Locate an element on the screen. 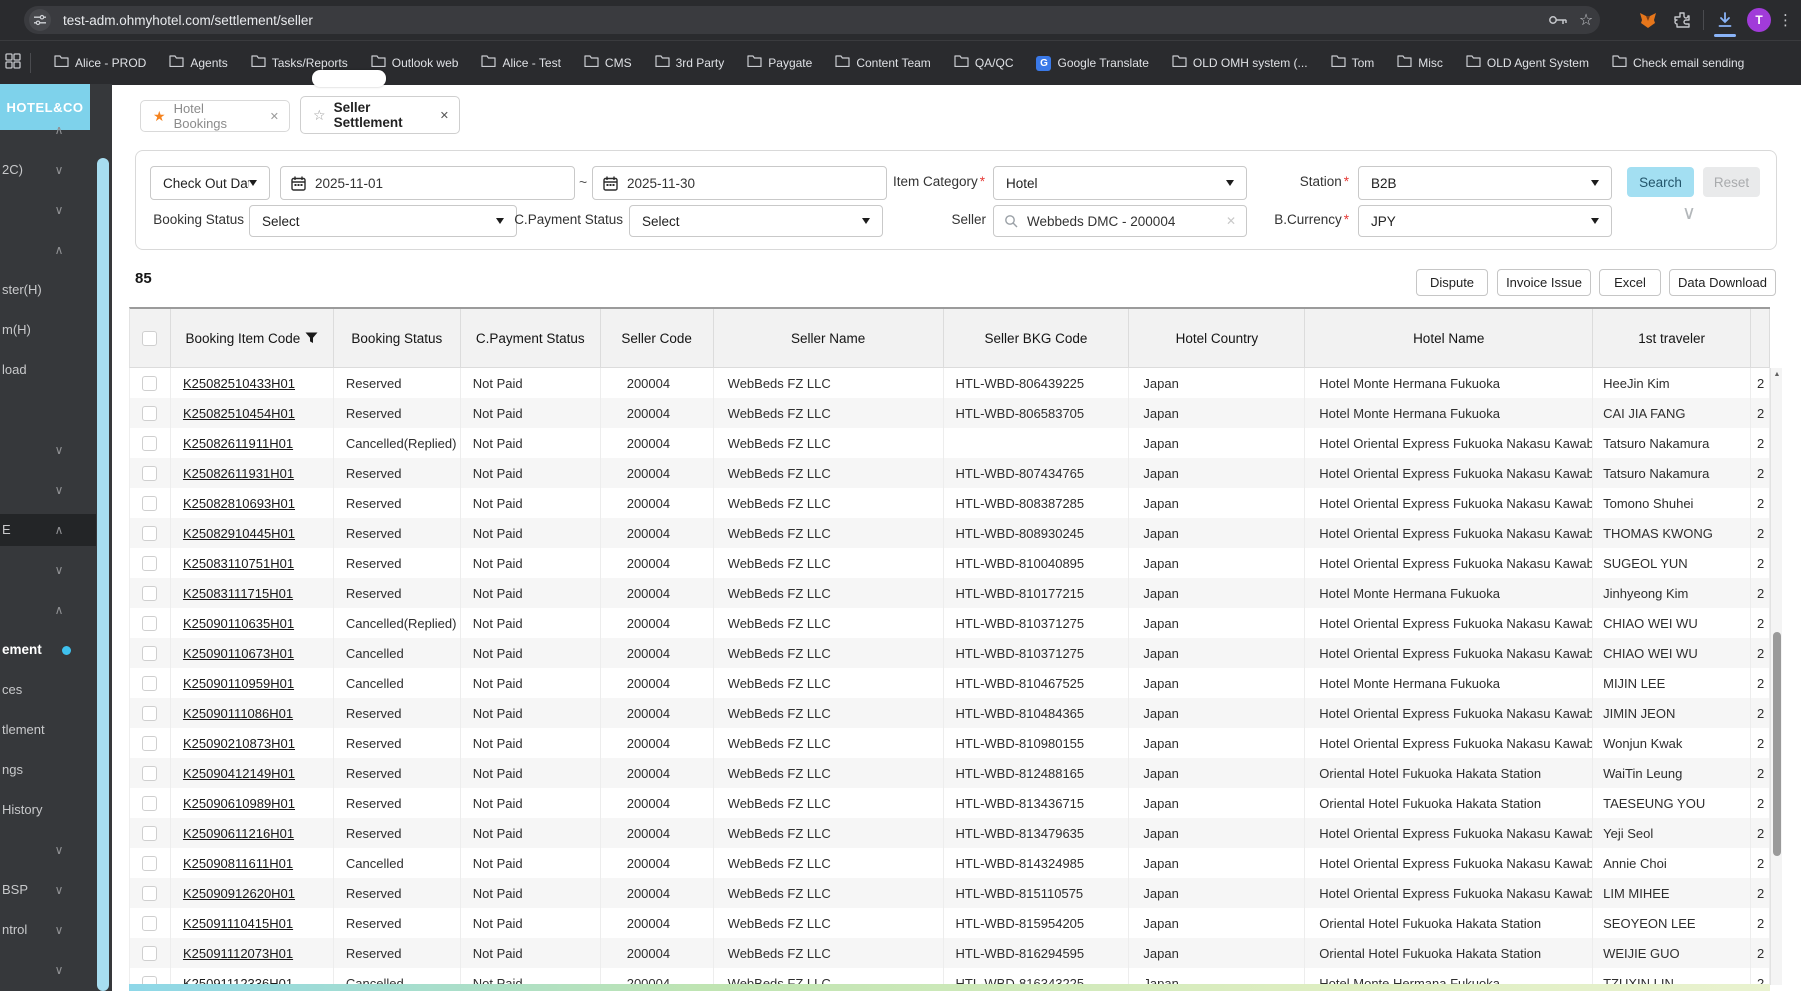 Image resolution: width=1801 pixels, height=991 pixels. profile-avatar: T is located at coordinates (1759, 20).